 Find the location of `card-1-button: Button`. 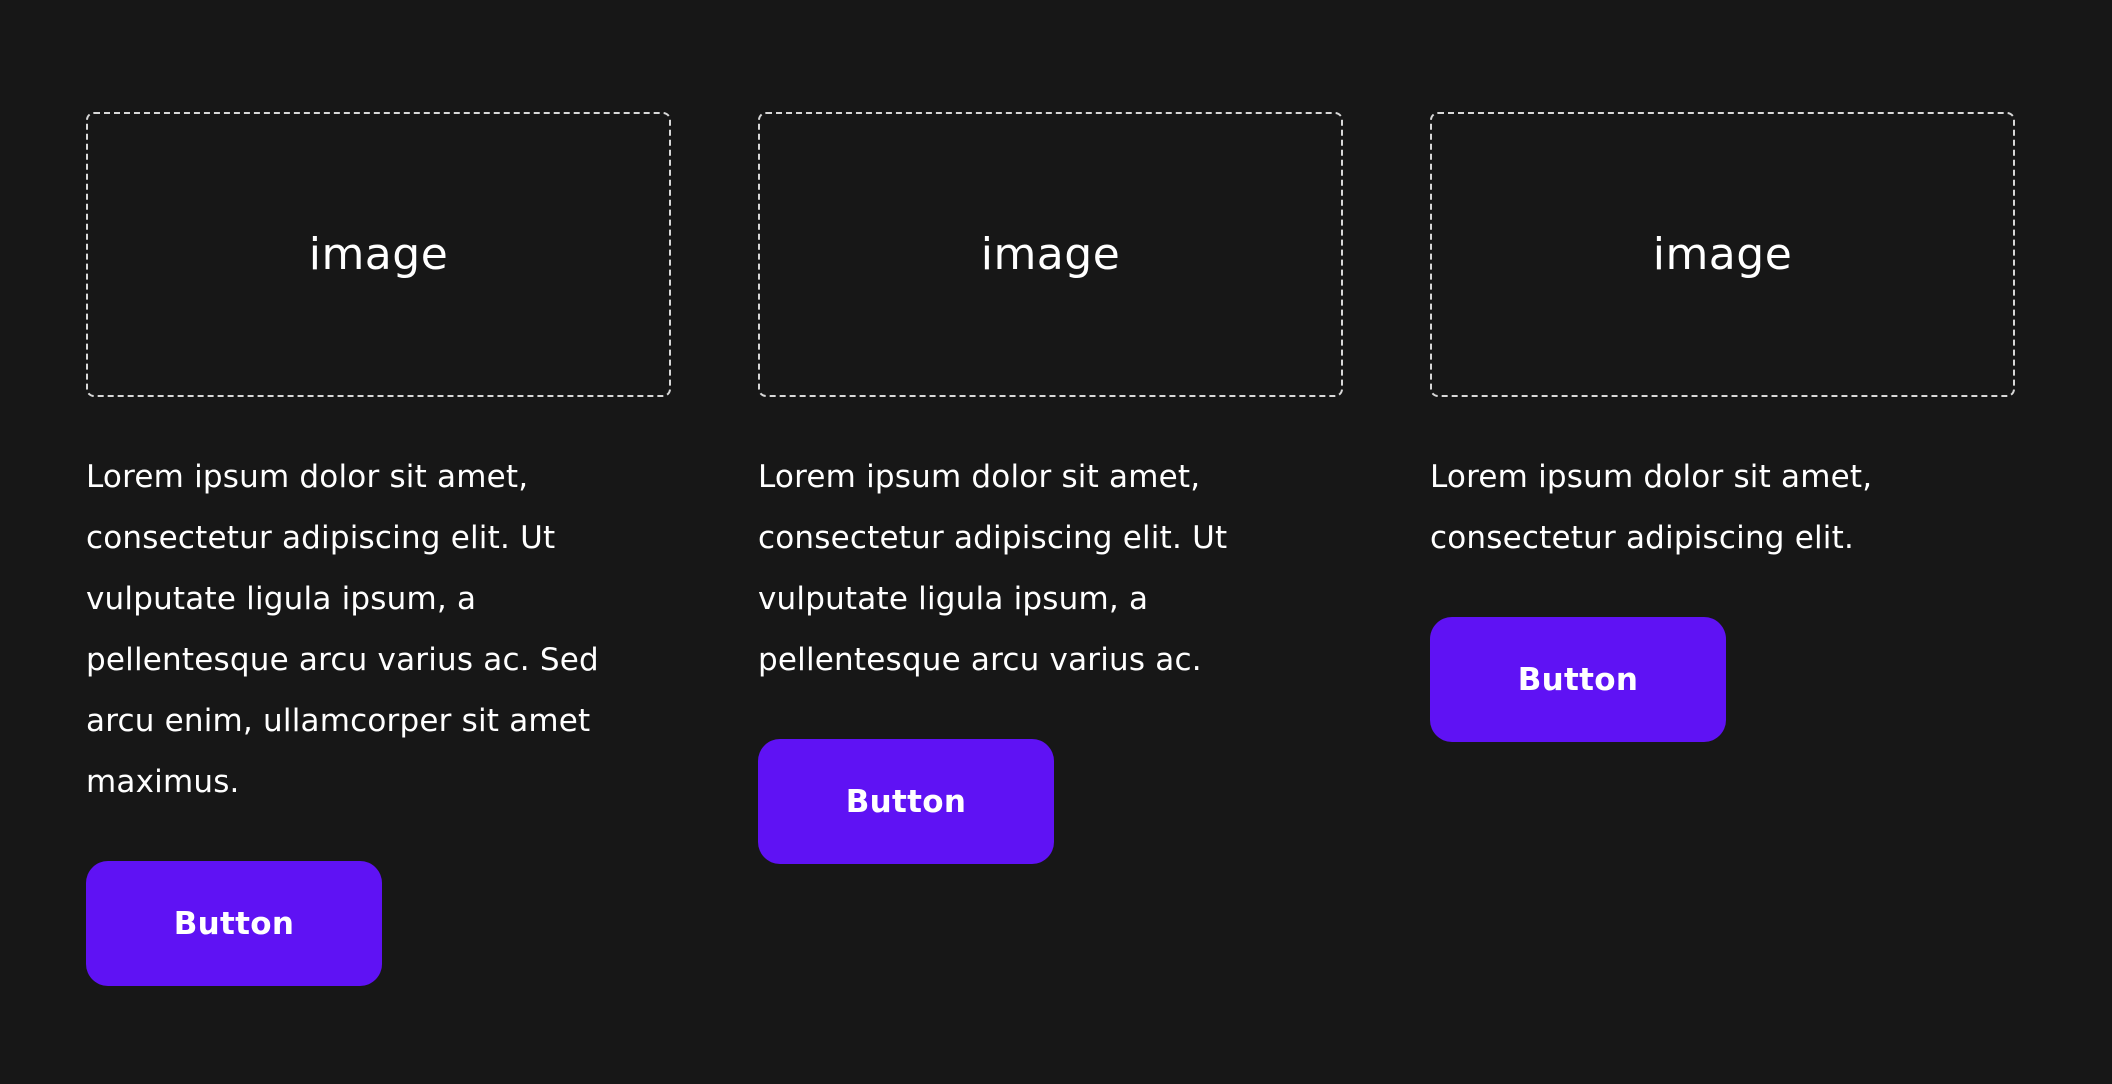

card-1-button: Button is located at coordinates (234, 923).